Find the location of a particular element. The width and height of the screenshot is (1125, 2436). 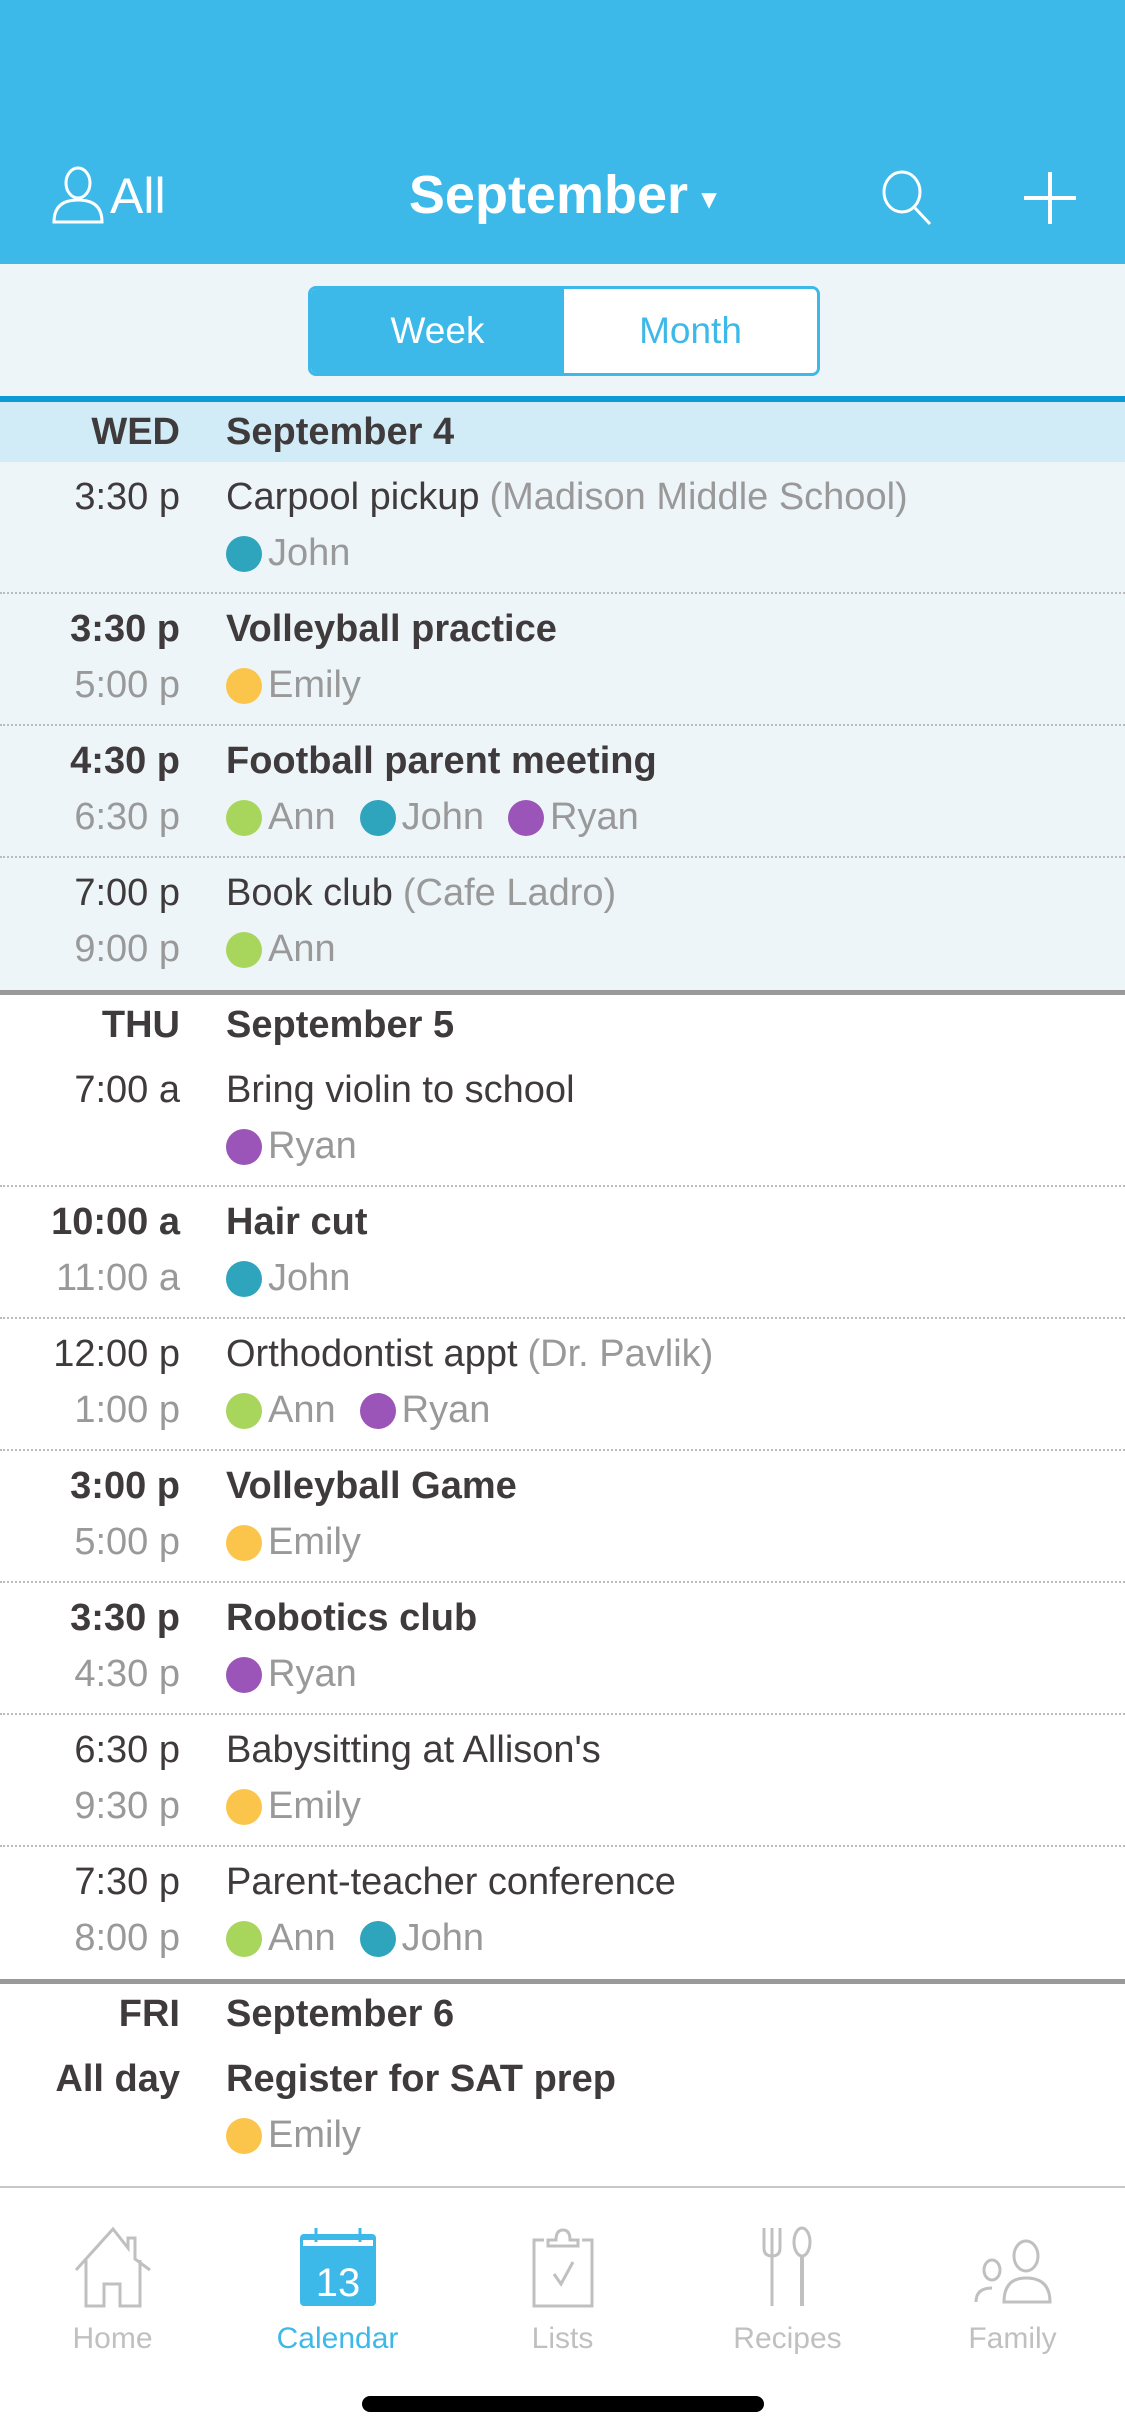

event-row: 10:00 a 11:00 a Hair cut John is located at coordinates (562, 1253).